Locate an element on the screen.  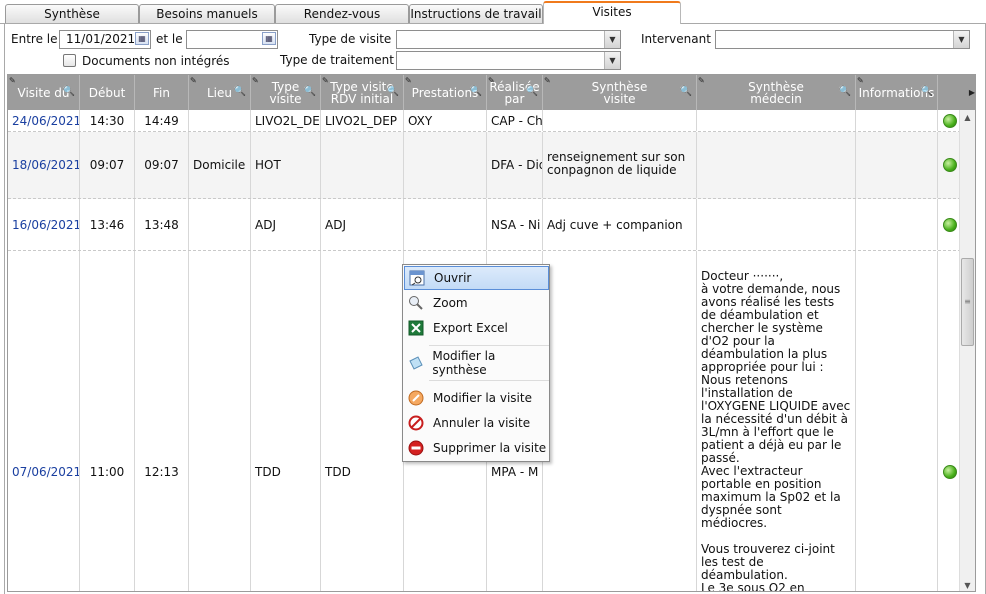
cell-synthese-visite: Adj cuve + companion is located at coordinates (620, 224).